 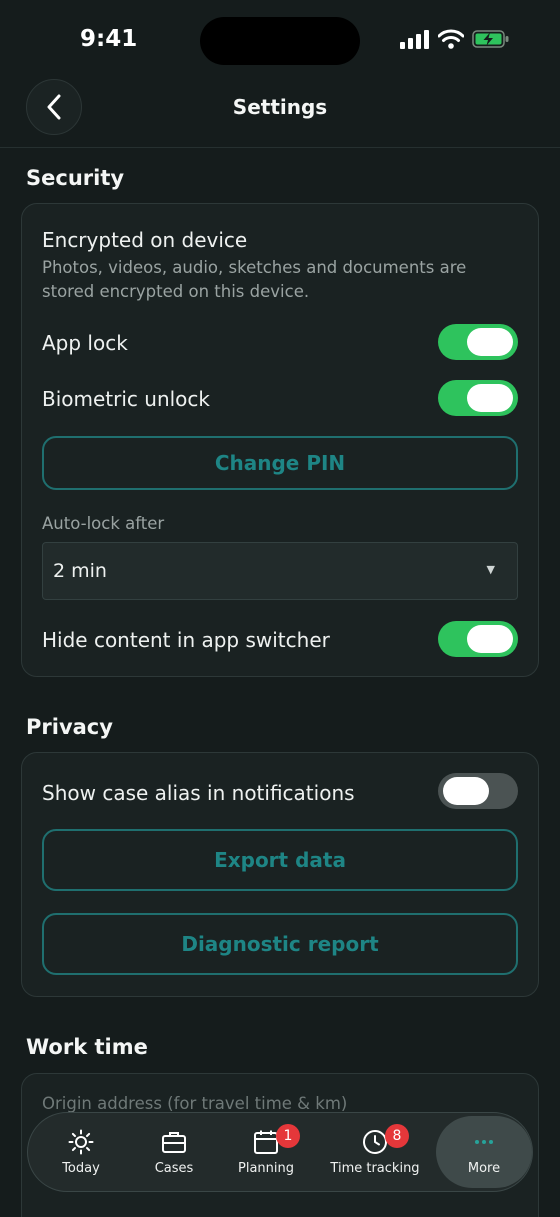 What do you see at coordinates (375, 1141) in the screenshot?
I see `clock-icon` at bounding box center [375, 1141].